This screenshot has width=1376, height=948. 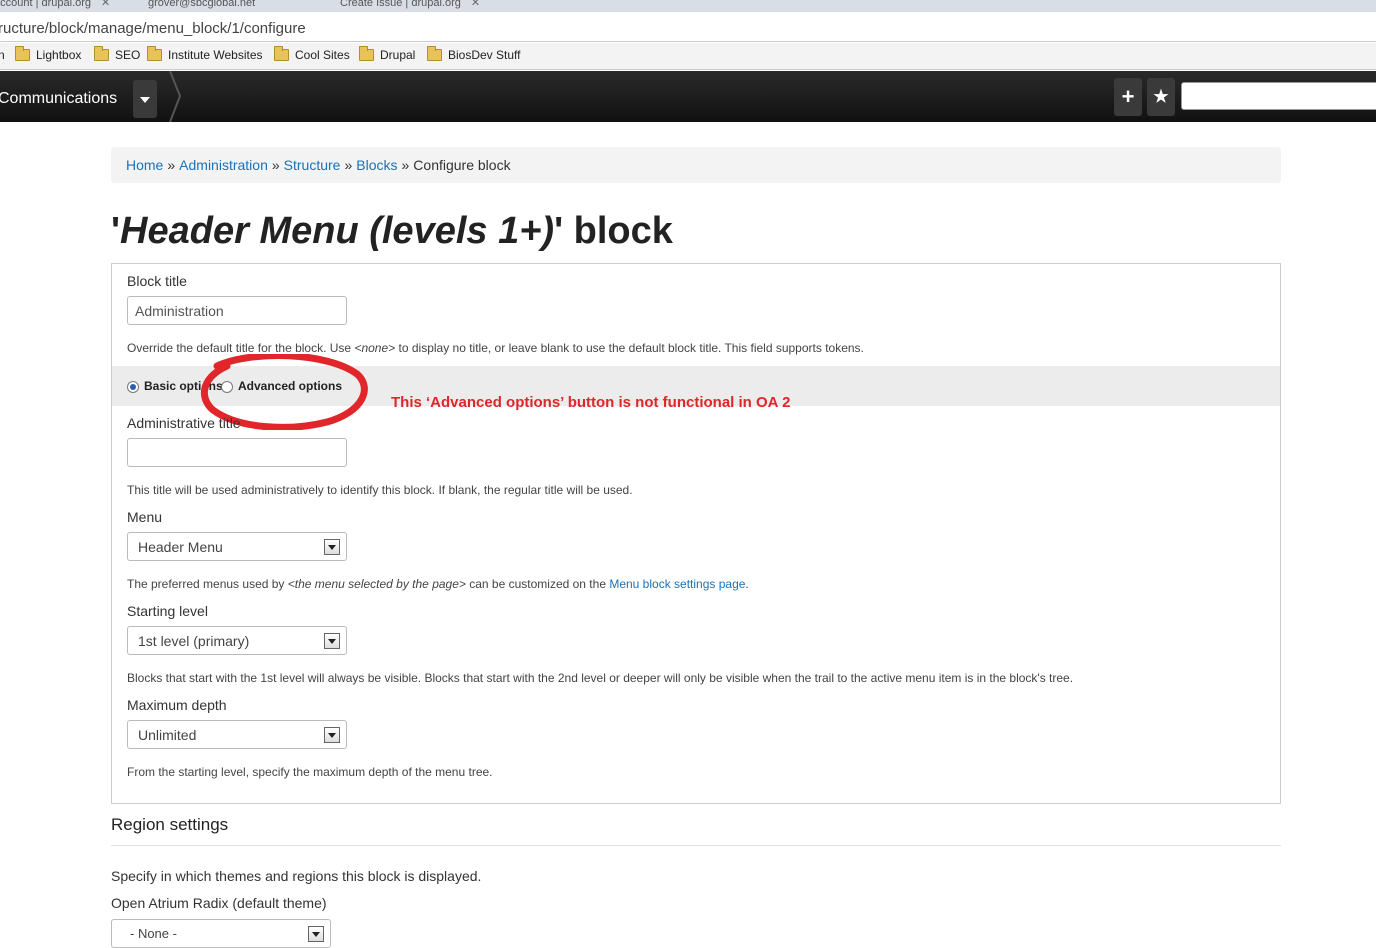 What do you see at coordinates (58, 99) in the screenshot?
I see `site-name: Communications` at bounding box center [58, 99].